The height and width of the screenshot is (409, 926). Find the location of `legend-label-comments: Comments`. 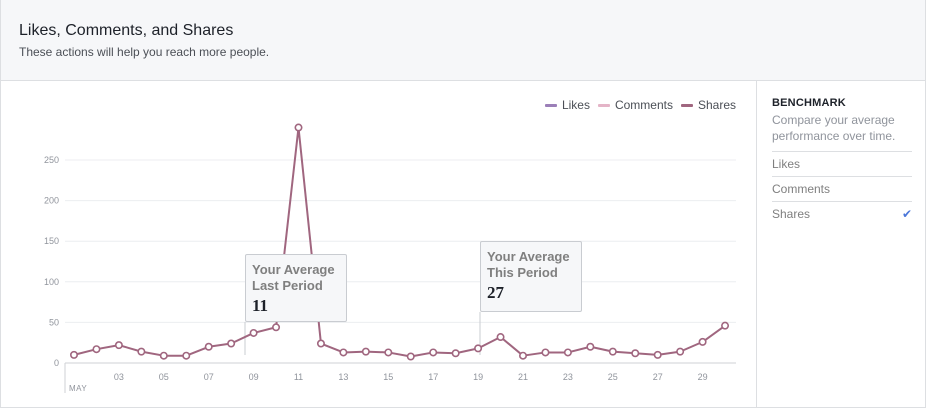

legend-label-comments: Comments is located at coordinates (643, 105).